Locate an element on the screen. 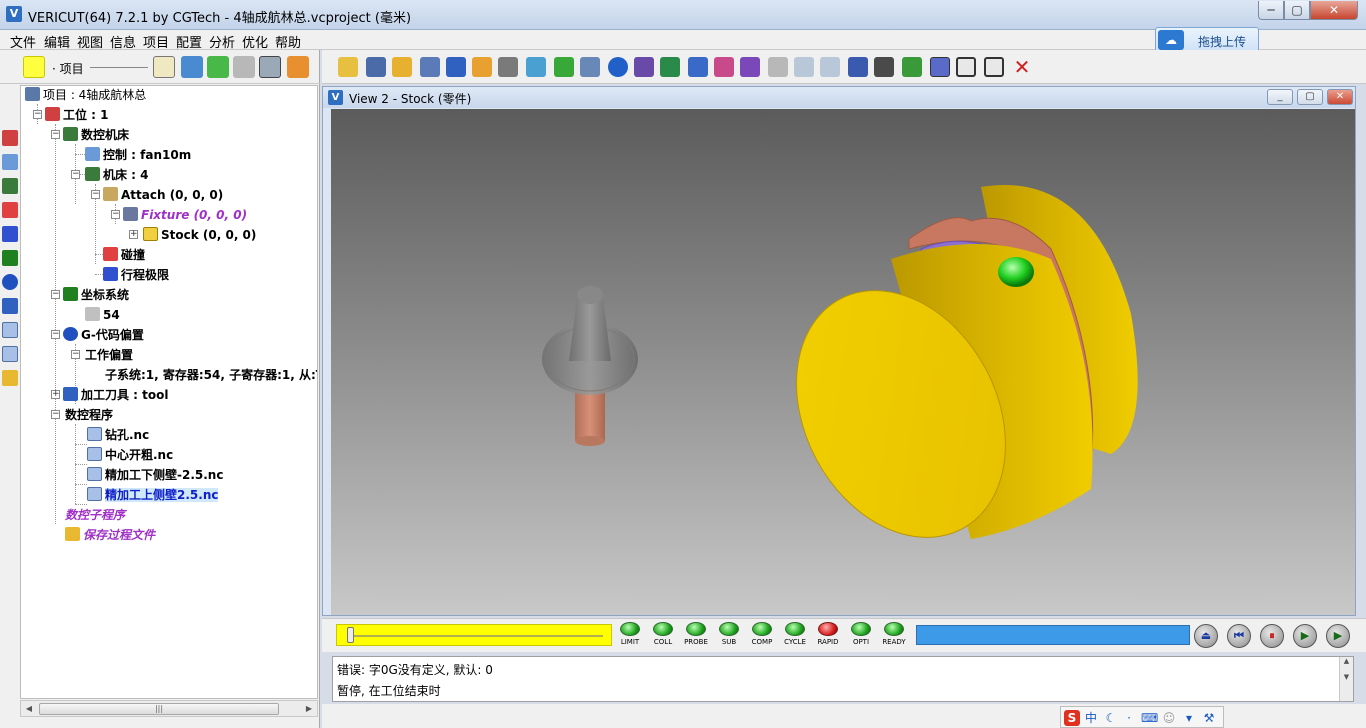 This screenshot has width=1366, height=728. expander-coord-system: − is located at coordinates (55, 294).